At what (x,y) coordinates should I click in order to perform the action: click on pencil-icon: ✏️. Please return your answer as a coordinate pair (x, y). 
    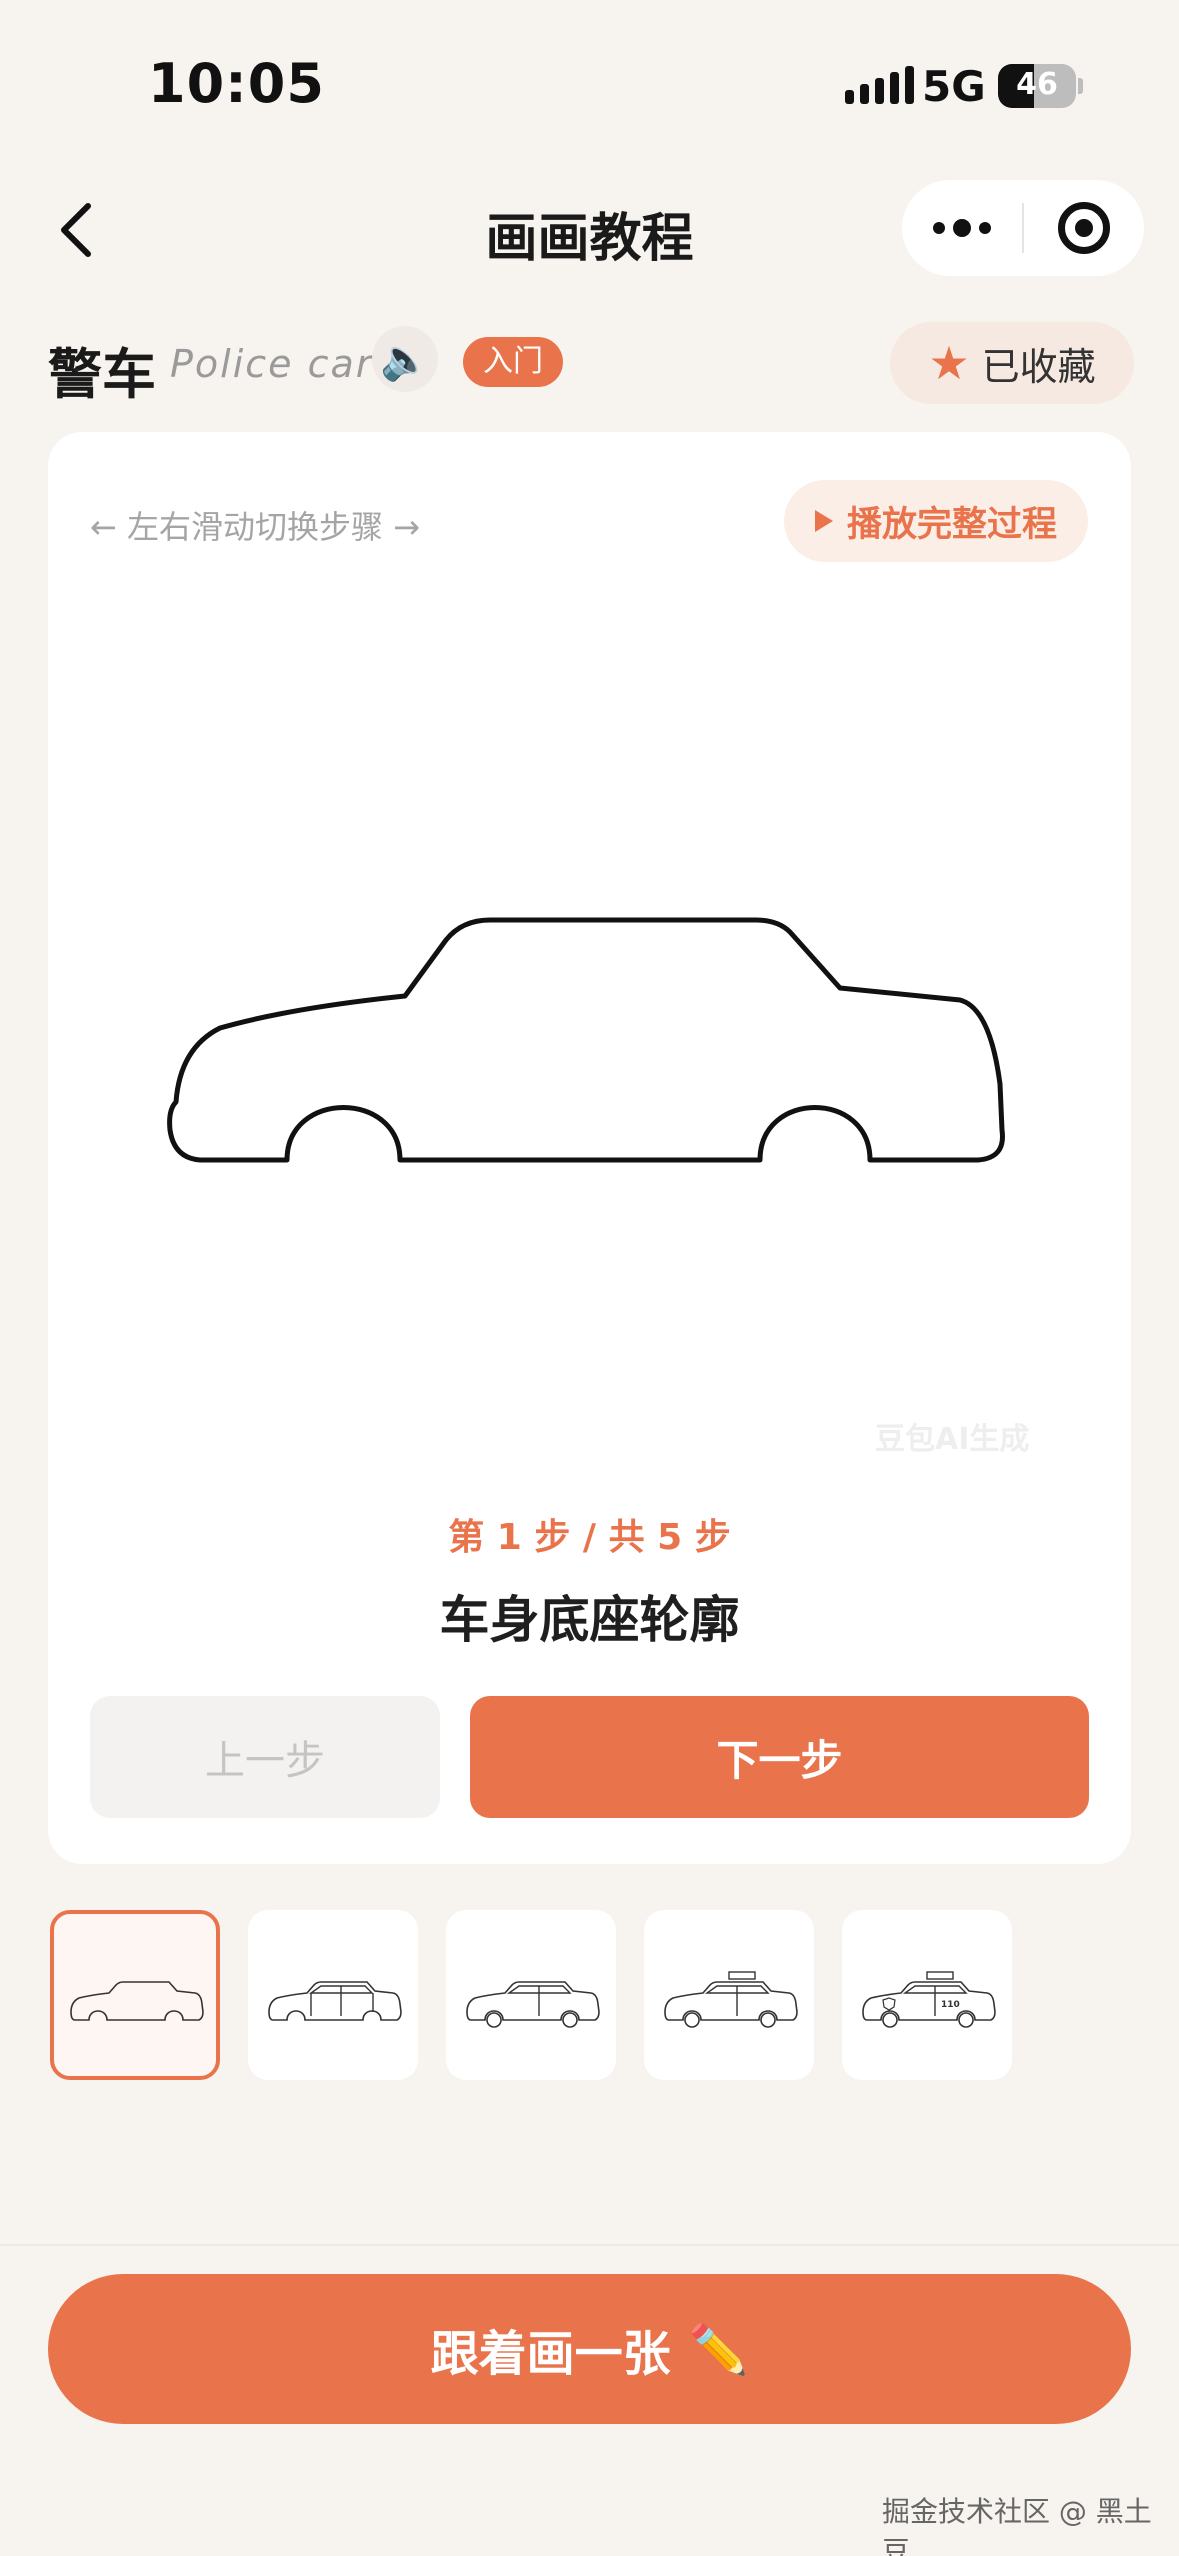
    Looking at the image, I should click on (718, 2349).